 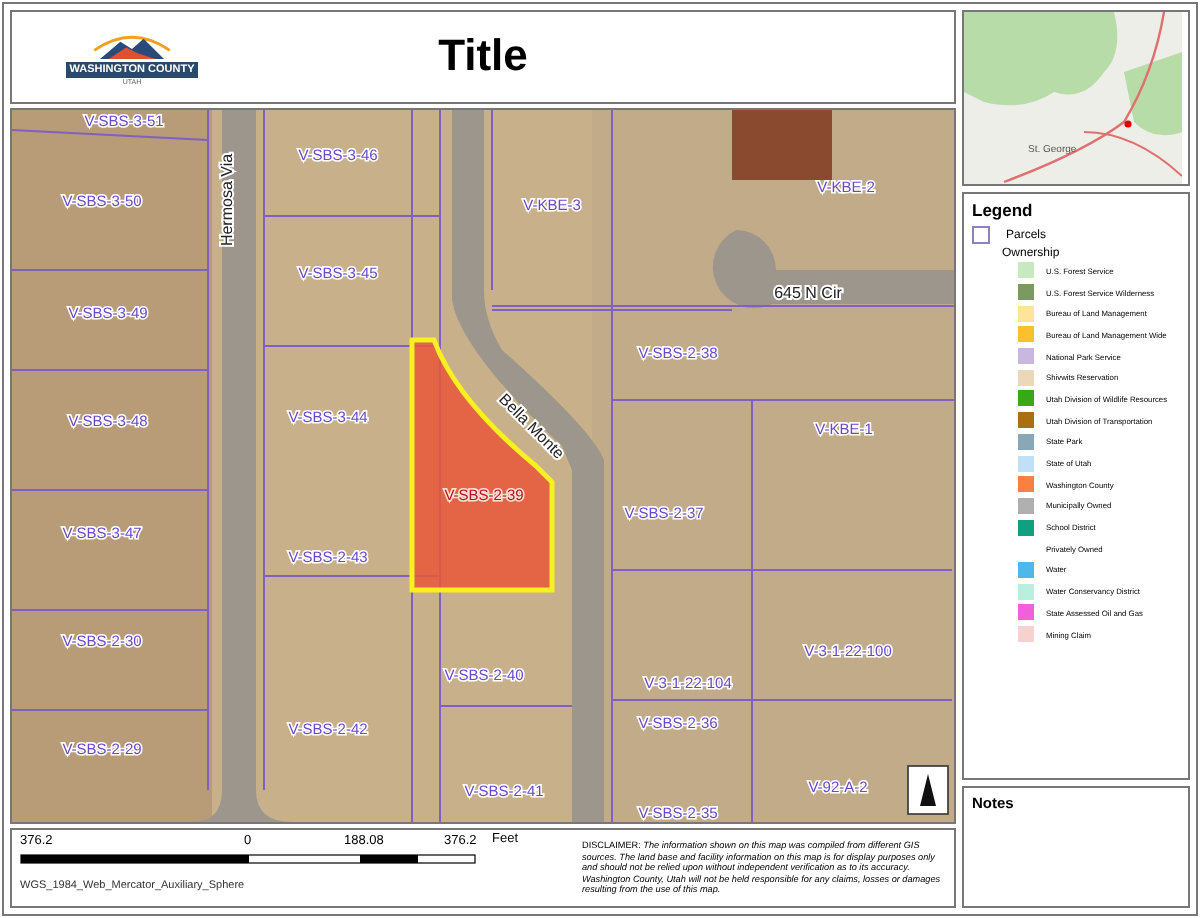 What do you see at coordinates (1003, 210) in the screenshot?
I see `legend-title: Legend` at bounding box center [1003, 210].